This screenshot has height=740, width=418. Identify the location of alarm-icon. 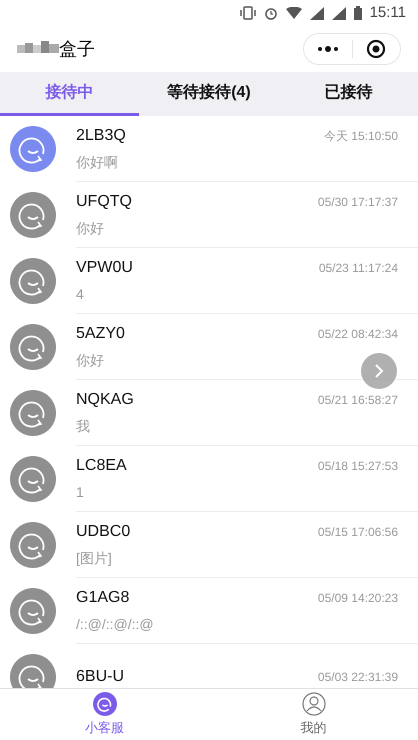
(271, 13).